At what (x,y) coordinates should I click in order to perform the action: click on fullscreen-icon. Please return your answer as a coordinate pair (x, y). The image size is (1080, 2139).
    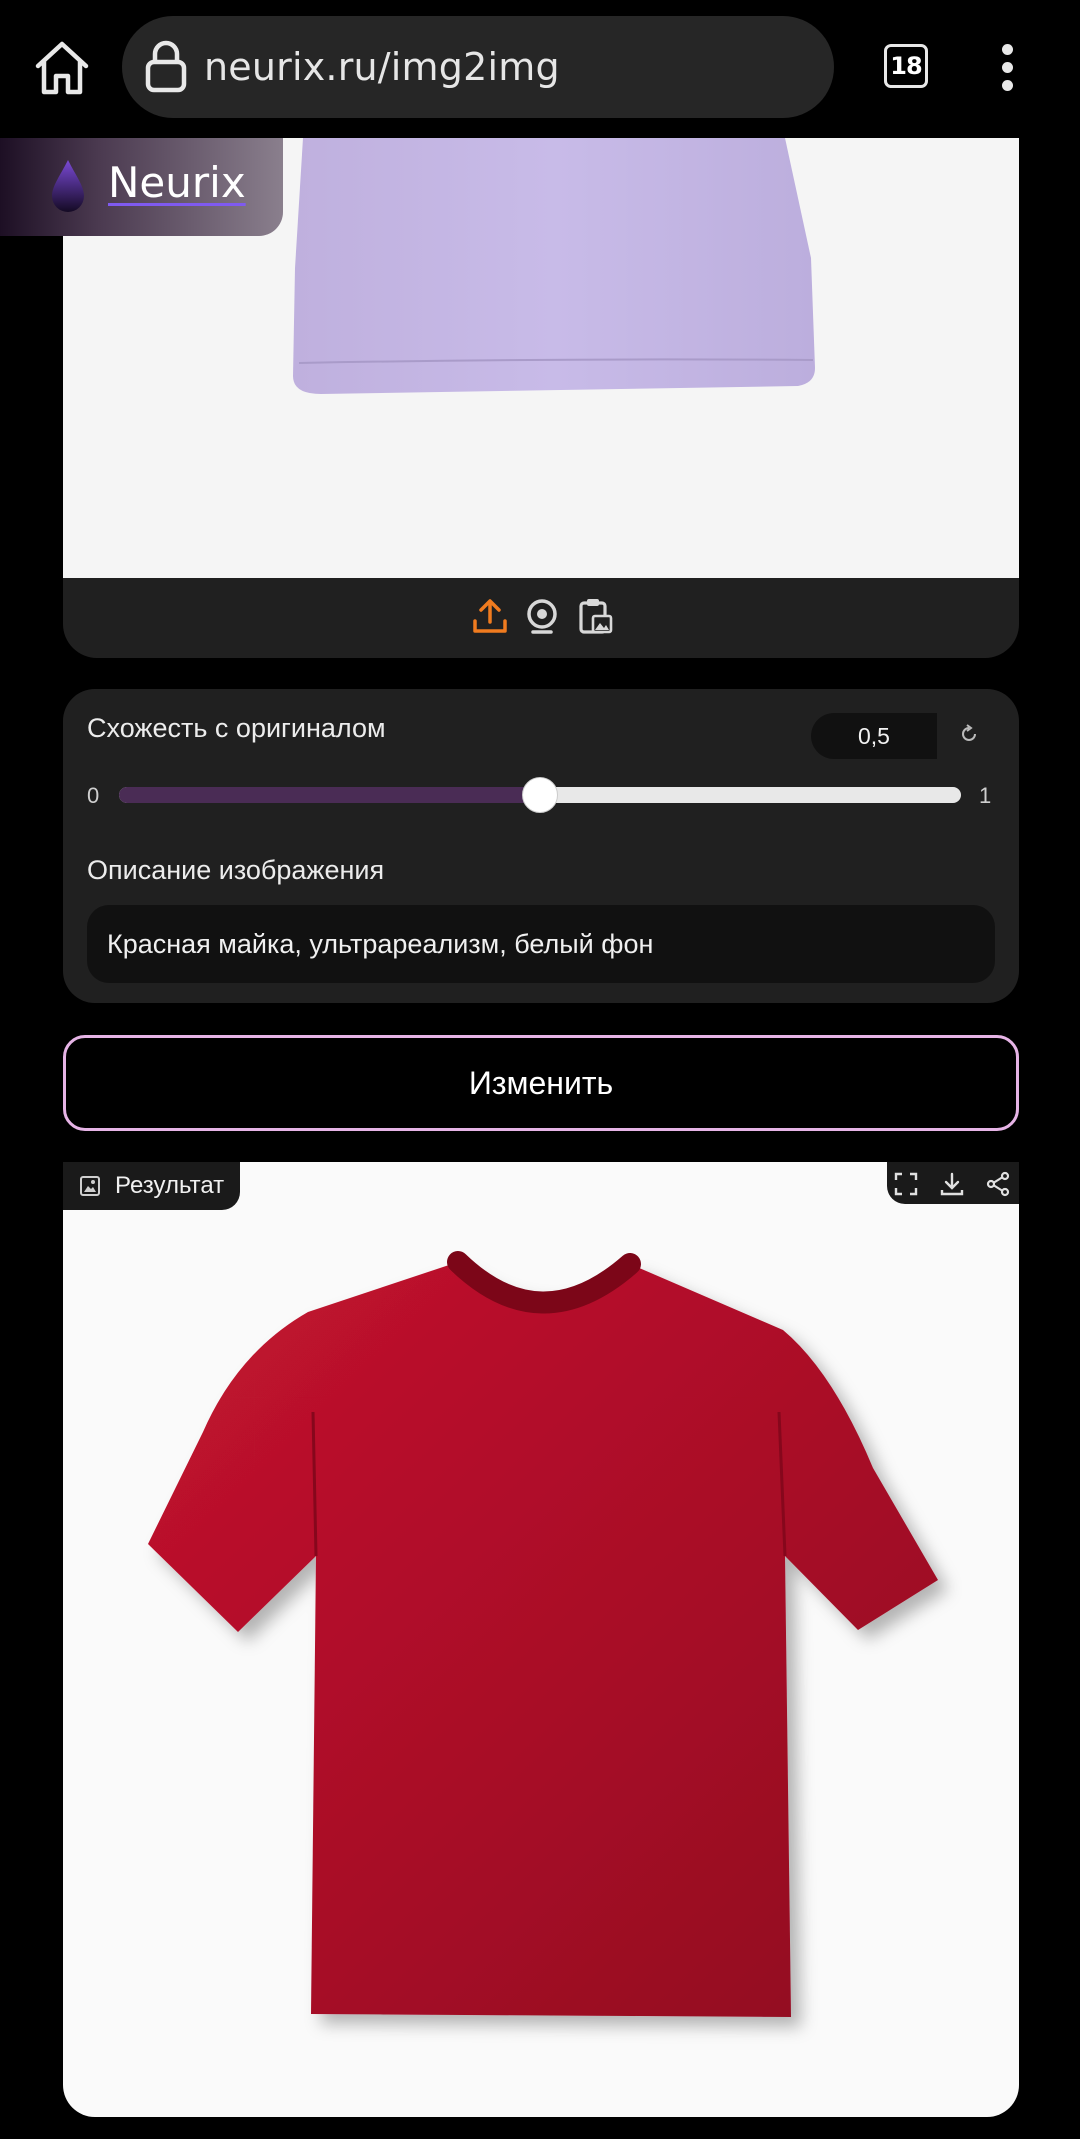
    Looking at the image, I should click on (906, 1184).